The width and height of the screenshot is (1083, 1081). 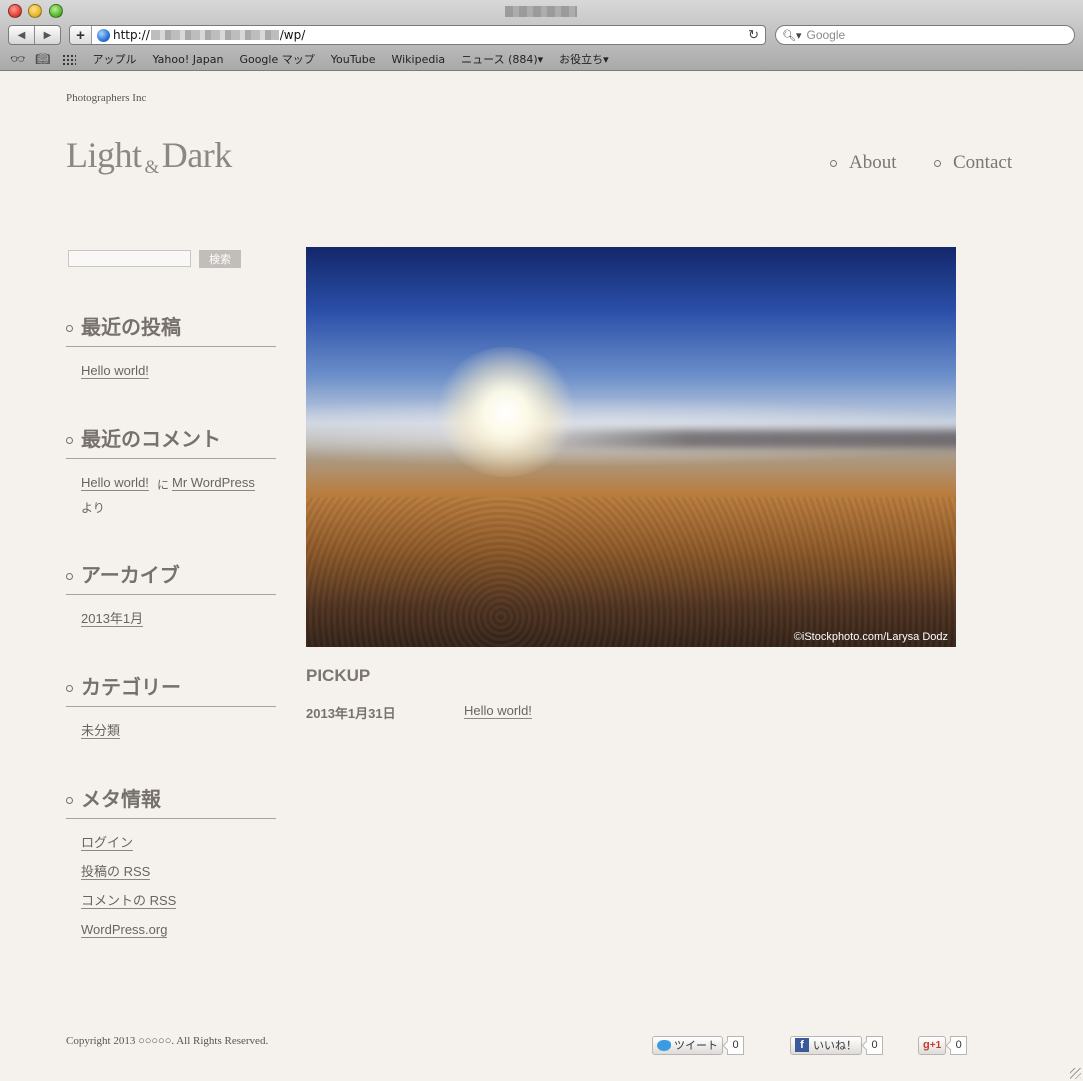 What do you see at coordinates (115, 483) in the screenshot?
I see `comment-post-link: Hello world!` at bounding box center [115, 483].